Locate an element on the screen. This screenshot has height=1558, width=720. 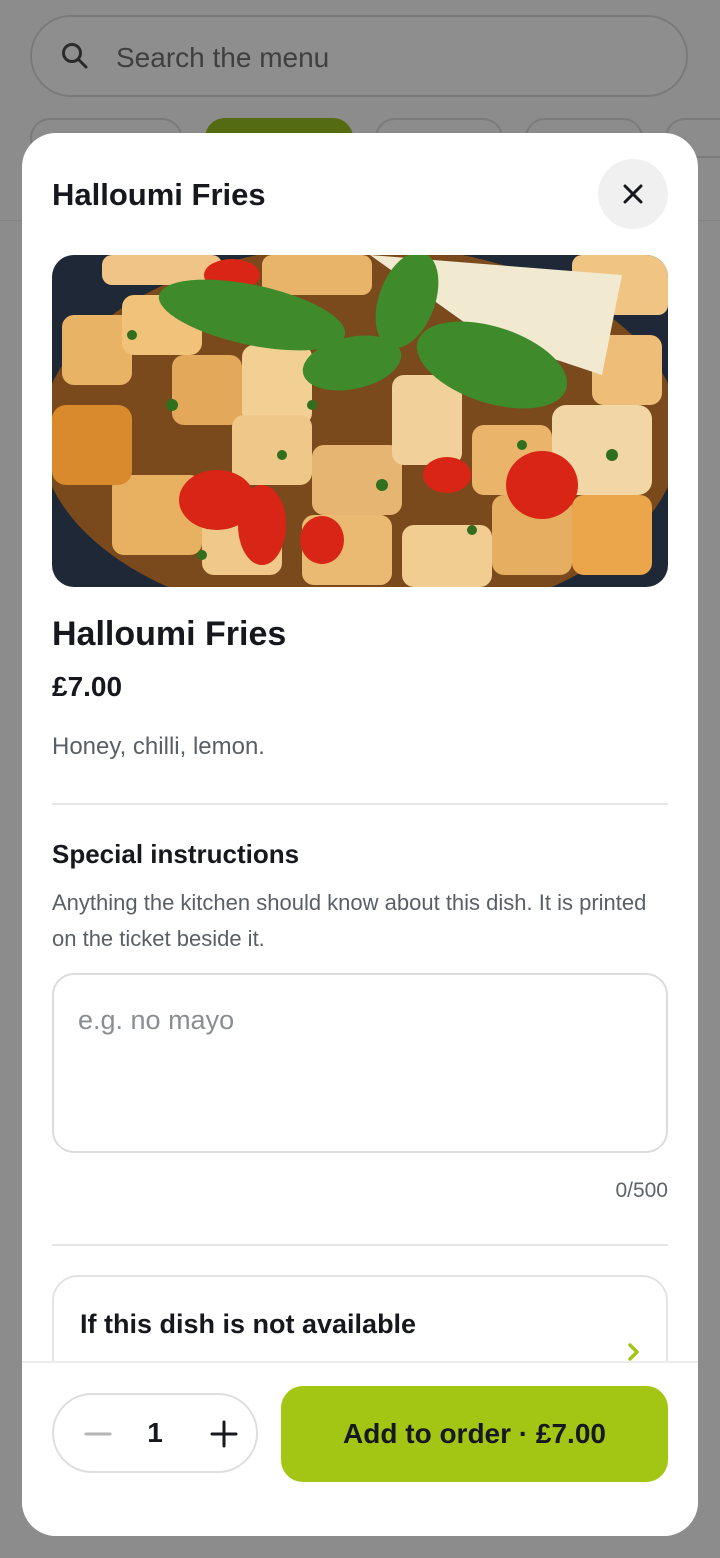
character-counter: 0/500 is located at coordinates (641, 1190).